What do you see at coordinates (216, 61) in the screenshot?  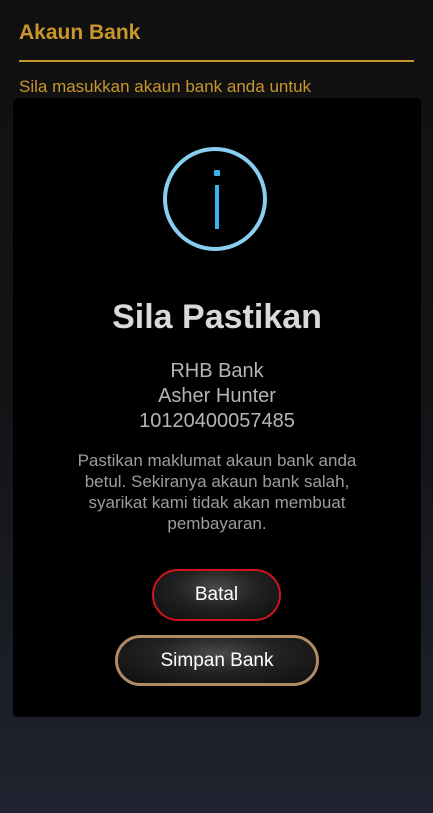 I see `header-divider` at bounding box center [216, 61].